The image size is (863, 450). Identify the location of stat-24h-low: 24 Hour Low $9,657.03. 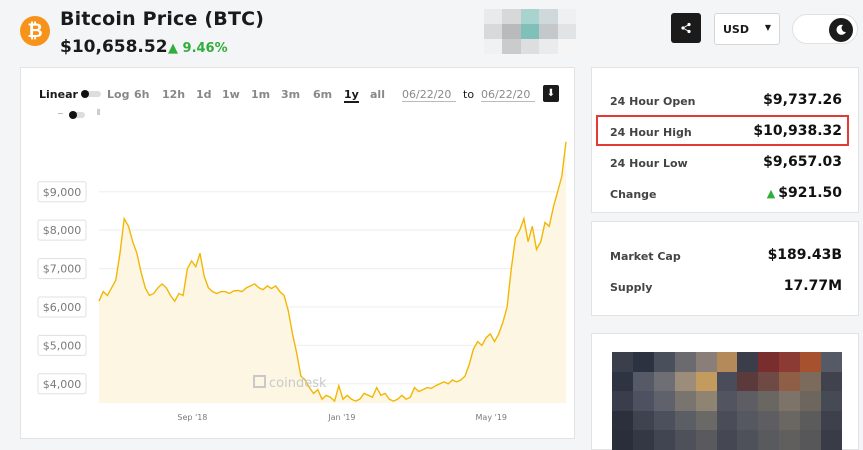
(726, 163).